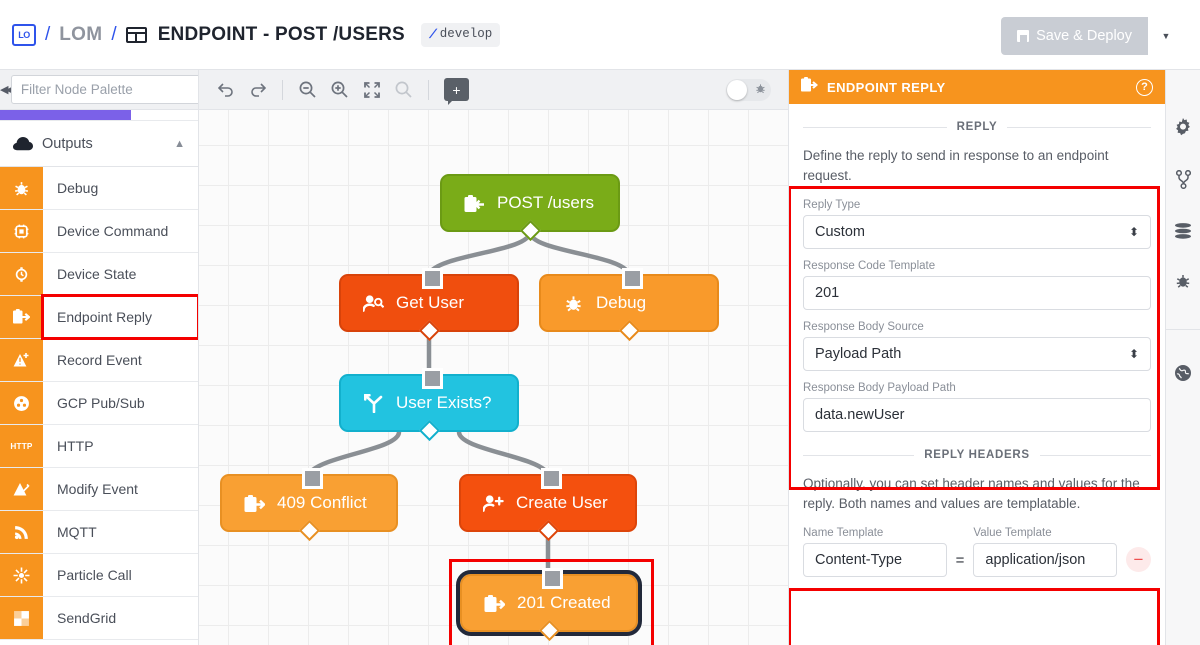 This screenshot has width=1200, height=645. What do you see at coordinates (549, 605) in the screenshot?
I see `flow-node-201-created: 201 Created` at bounding box center [549, 605].